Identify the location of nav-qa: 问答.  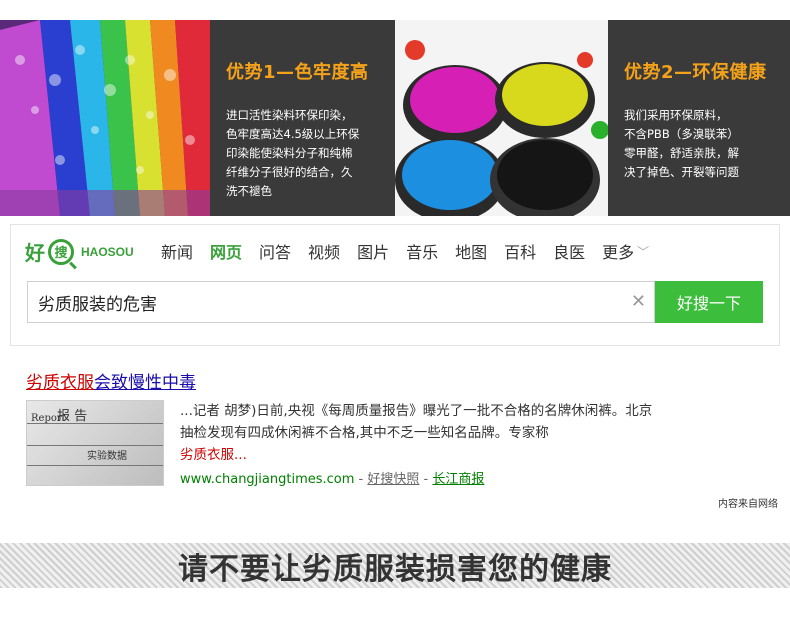
(275, 251).